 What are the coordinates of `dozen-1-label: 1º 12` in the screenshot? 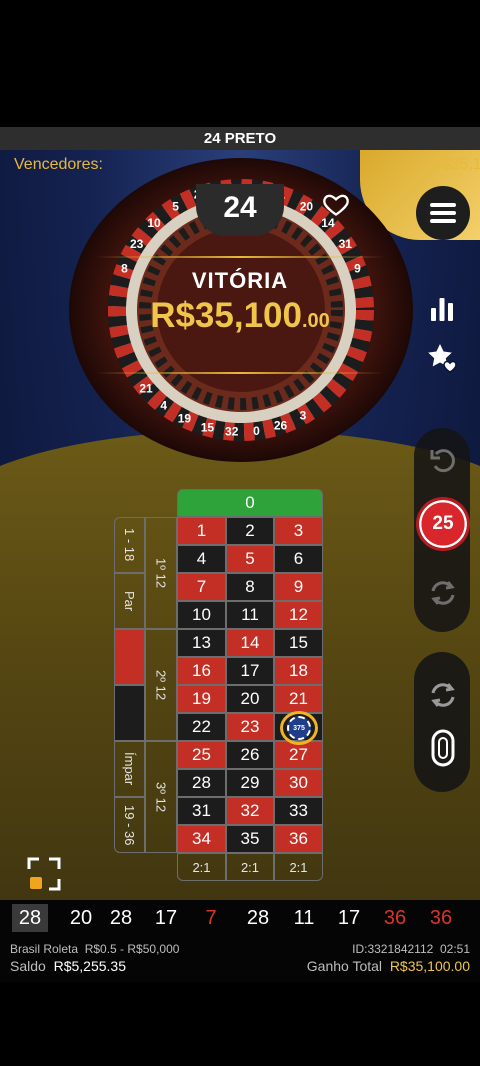 It's located at (161, 573).